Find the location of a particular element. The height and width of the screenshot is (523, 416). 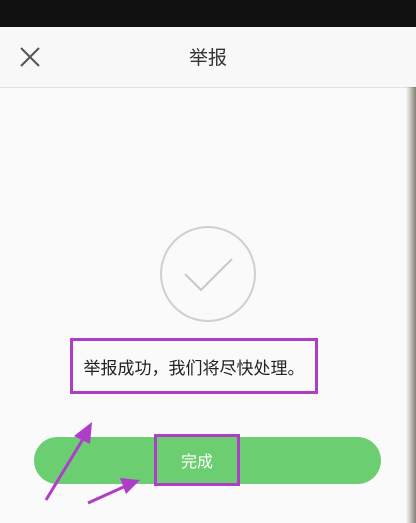

done-button is located at coordinates (207, 460).